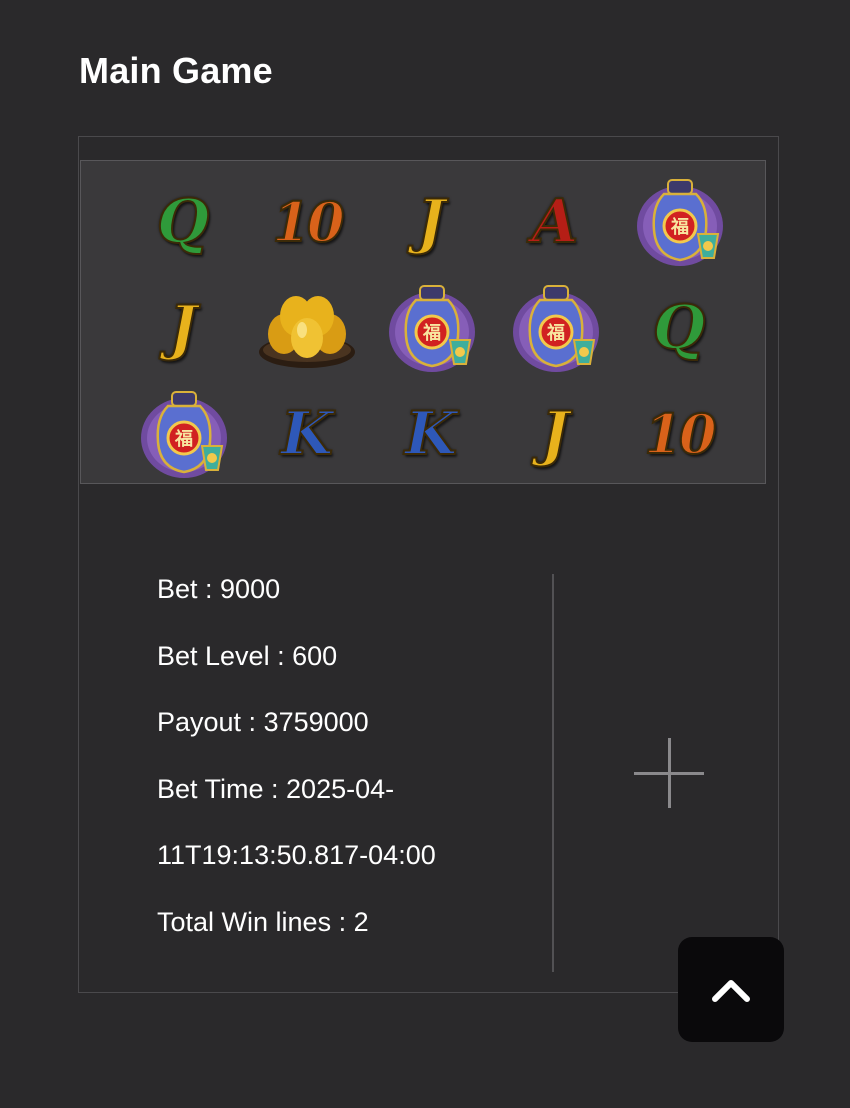  I want to click on total-win-lines: Total Win lines : 2, so click(263, 921).